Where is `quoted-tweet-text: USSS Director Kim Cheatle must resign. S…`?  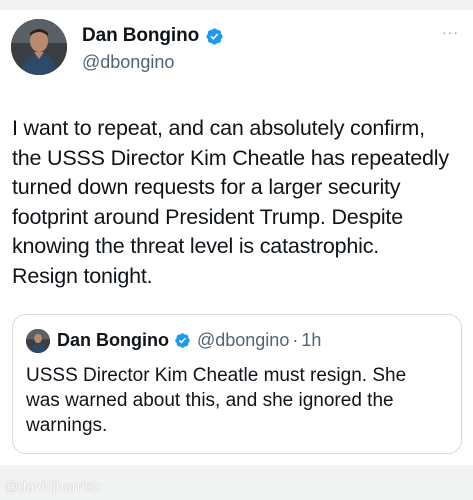 quoted-tweet-text: USSS Director Kim Cheatle must resign. S… is located at coordinates (236, 400).